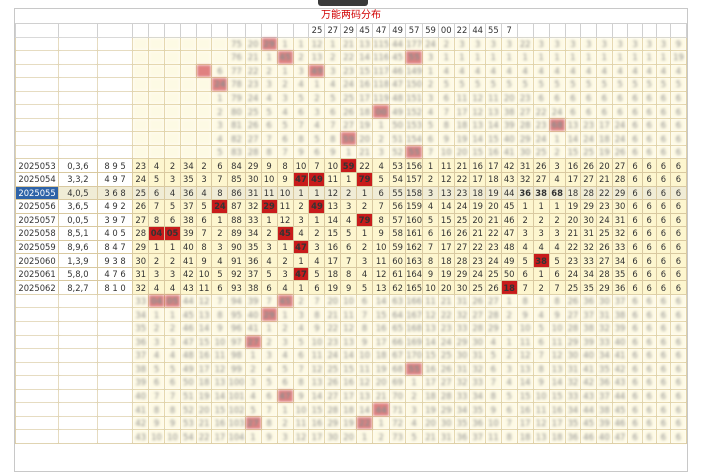 The image size is (706, 474). Describe the element at coordinates (157, 206) in the screenshot. I see `count-cell: 7` at that location.